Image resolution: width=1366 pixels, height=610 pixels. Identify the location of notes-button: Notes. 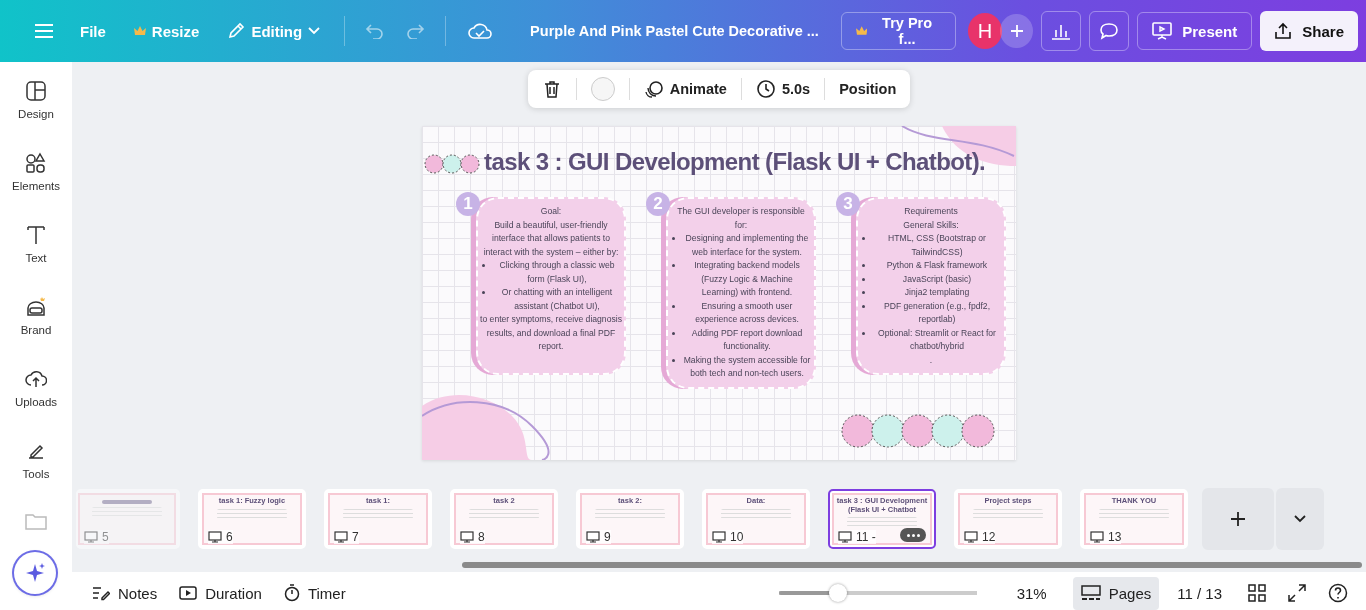
(125, 593).